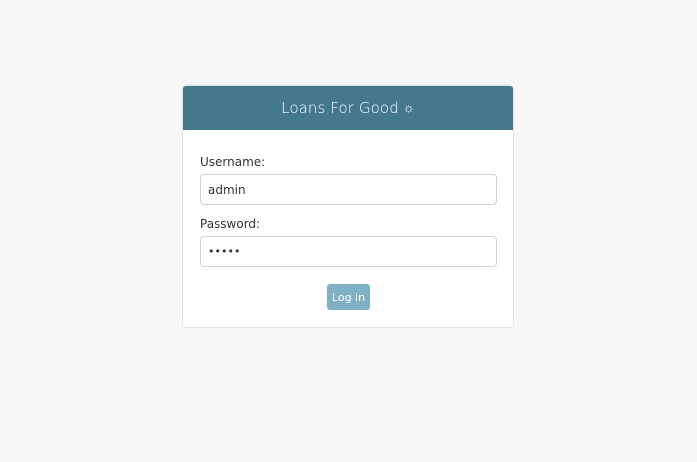  I want to click on username-input, so click(348, 189).